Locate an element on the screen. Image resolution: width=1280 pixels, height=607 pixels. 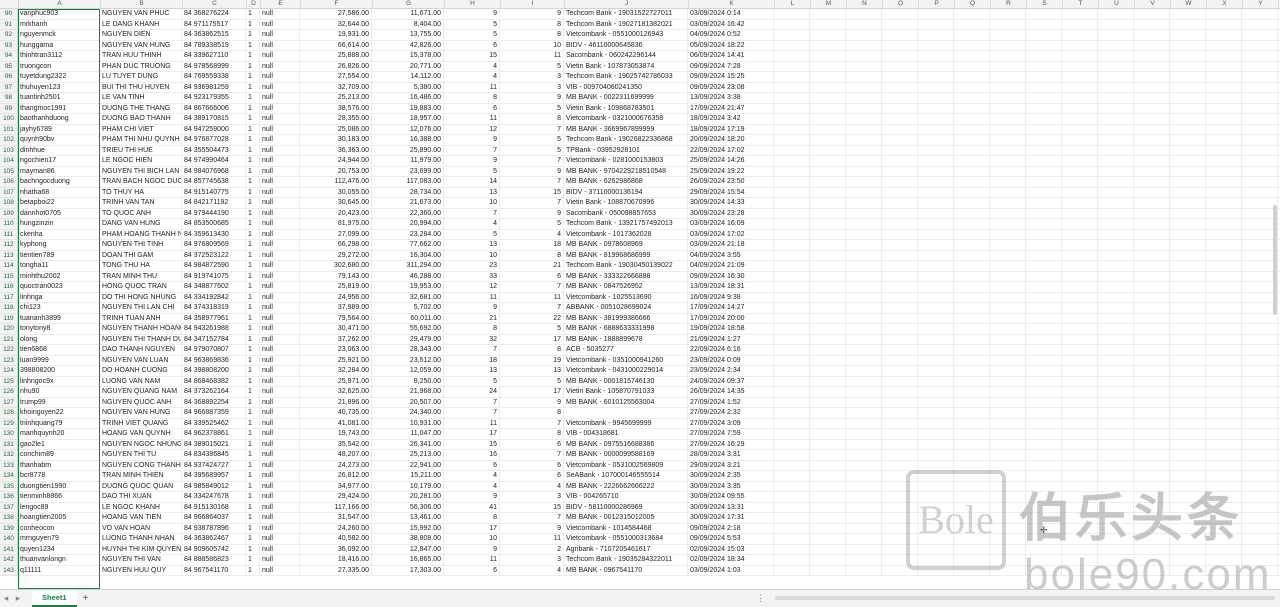
cell-f: 25,086.00 is located at coordinates (336, 129).